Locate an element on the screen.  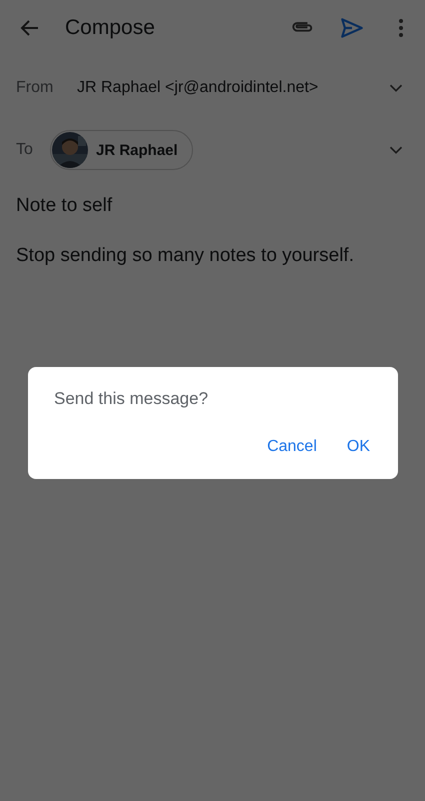
cancel-button: Cancel is located at coordinates (292, 447).